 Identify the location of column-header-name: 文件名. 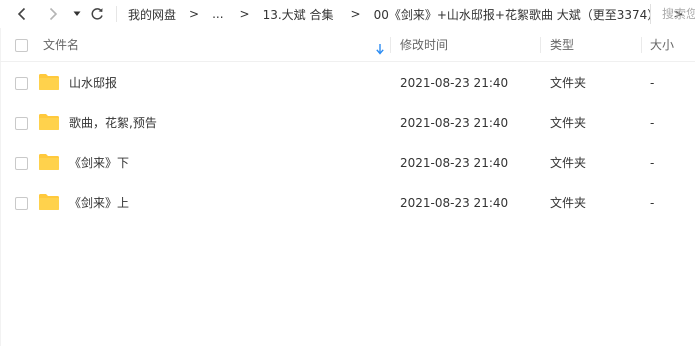
(61, 45).